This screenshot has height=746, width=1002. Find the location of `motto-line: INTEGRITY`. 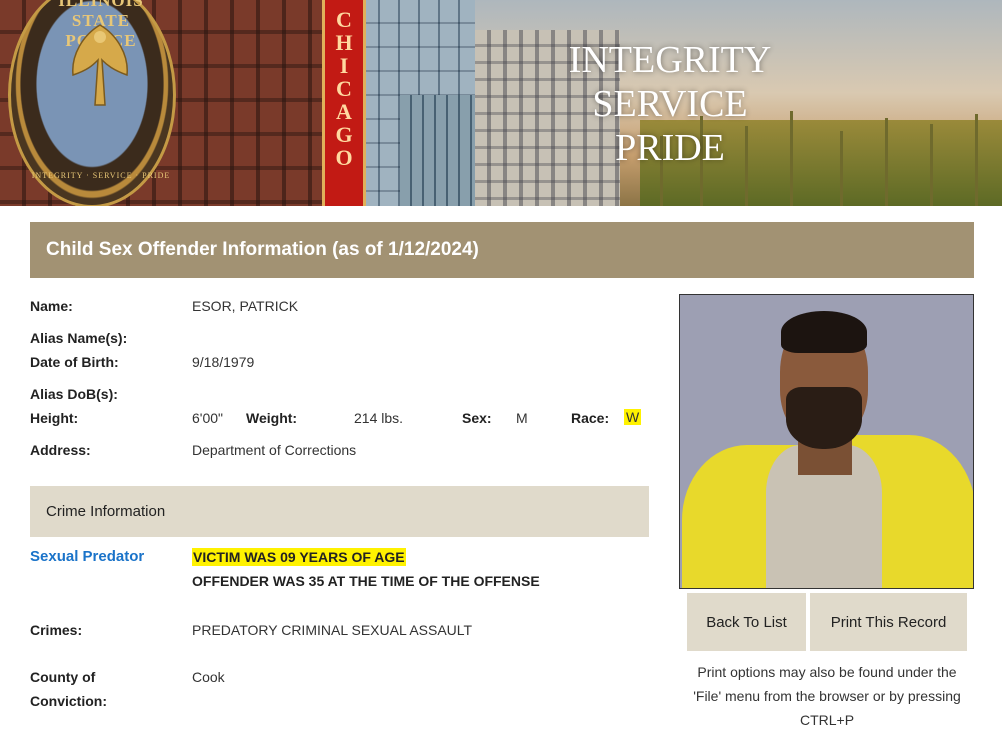

motto-line: INTEGRITY is located at coordinates (670, 60).